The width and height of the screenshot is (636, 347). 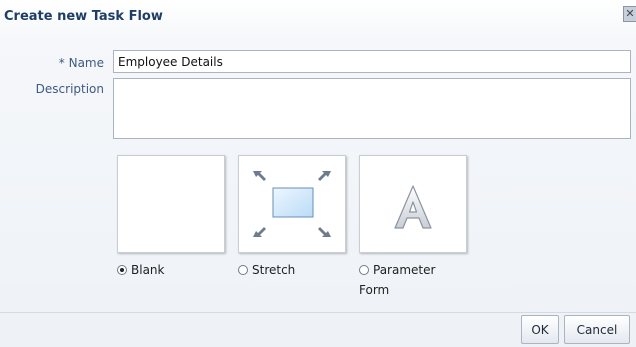 I want to click on blank-radio-option: Blank, so click(x=140, y=270).